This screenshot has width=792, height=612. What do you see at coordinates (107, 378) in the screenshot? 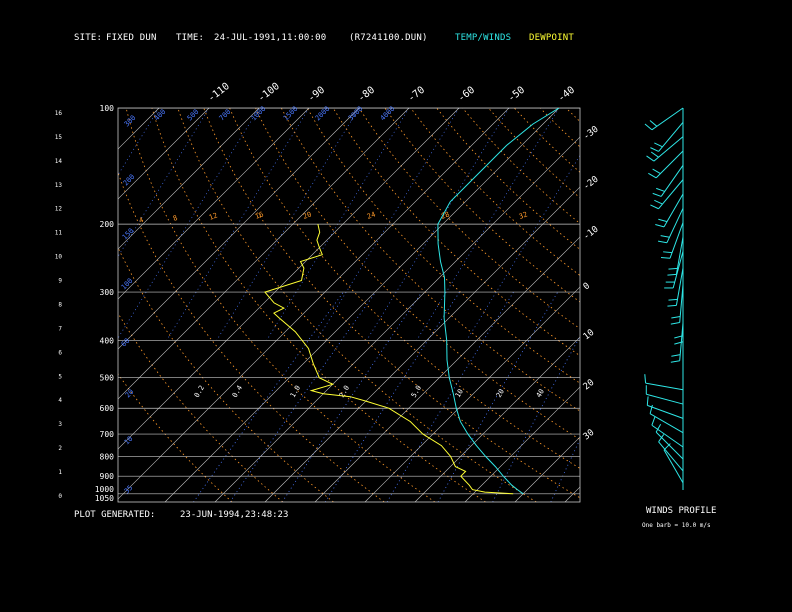
I see `pressure-tick-label: 500` at bounding box center [107, 378].